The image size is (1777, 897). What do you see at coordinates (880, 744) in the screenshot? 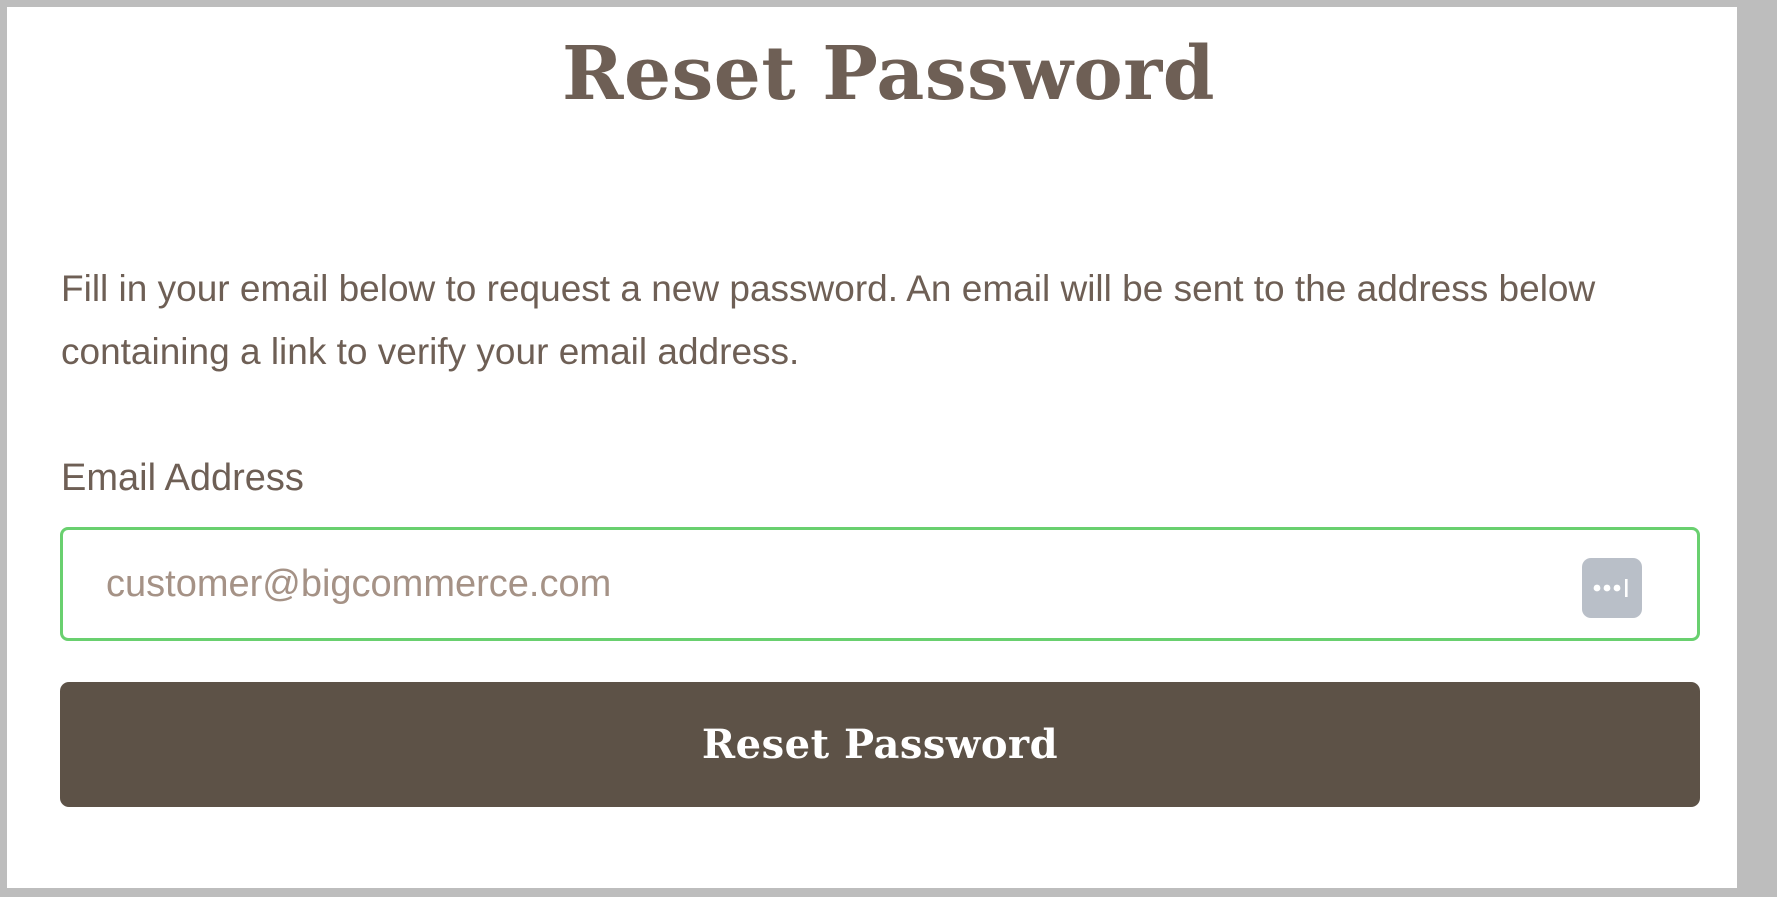
I see `reset-password-button: Reset Password` at bounding box center [880, 744].